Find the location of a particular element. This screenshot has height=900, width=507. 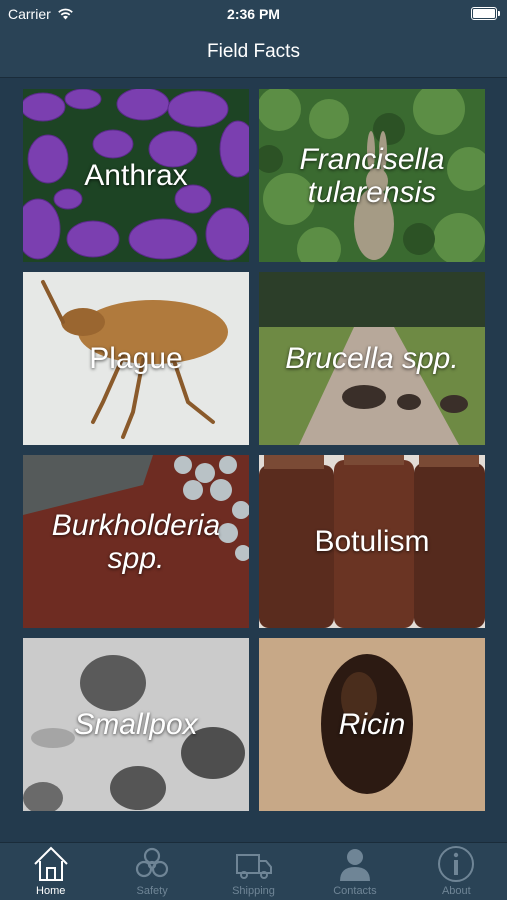

tile-label: Ricin is located at coordinates (372, 724).